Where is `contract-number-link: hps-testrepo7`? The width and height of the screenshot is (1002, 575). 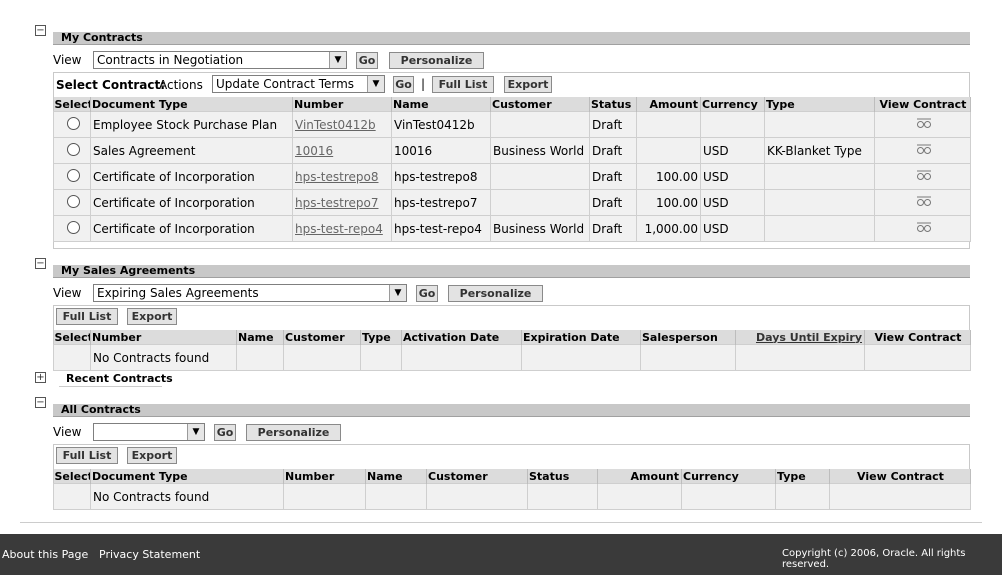 contract-number-link: hps-testrepo7 is located at coordinates (337, 203).